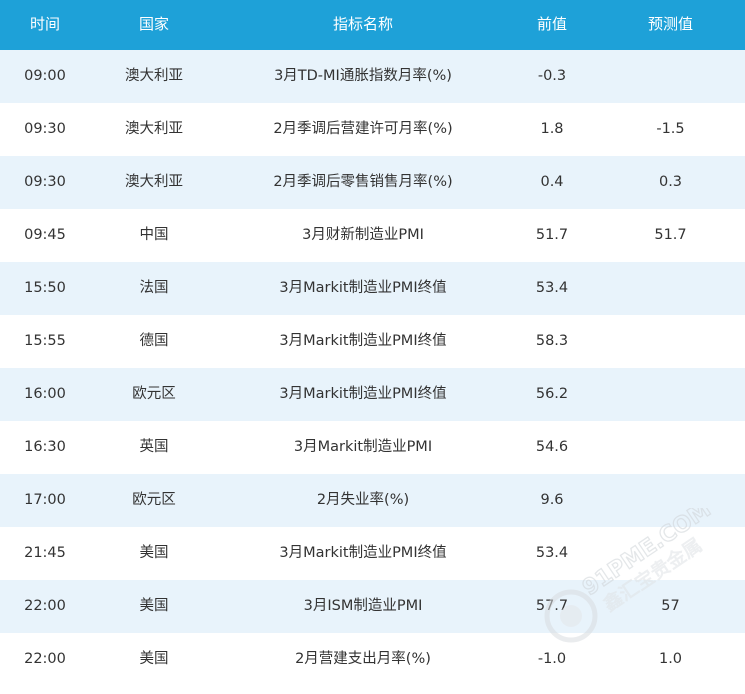 Image resolution: width=745 pixels, height=694 pixels. Describe the element at coordinates (363, 182) in the screenshot. I see `cell-indicator: 2月季调后零售销售月率(%)` at that location.